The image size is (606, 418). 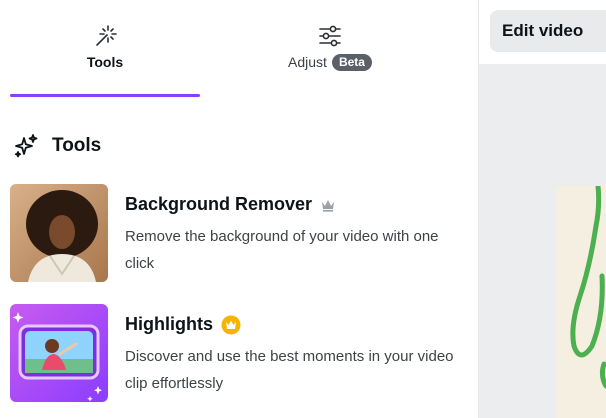 What do you see at coordinates (105, 95) in the screenshot?
I see `active-tab-indicator` at bounding box center [105, 95].